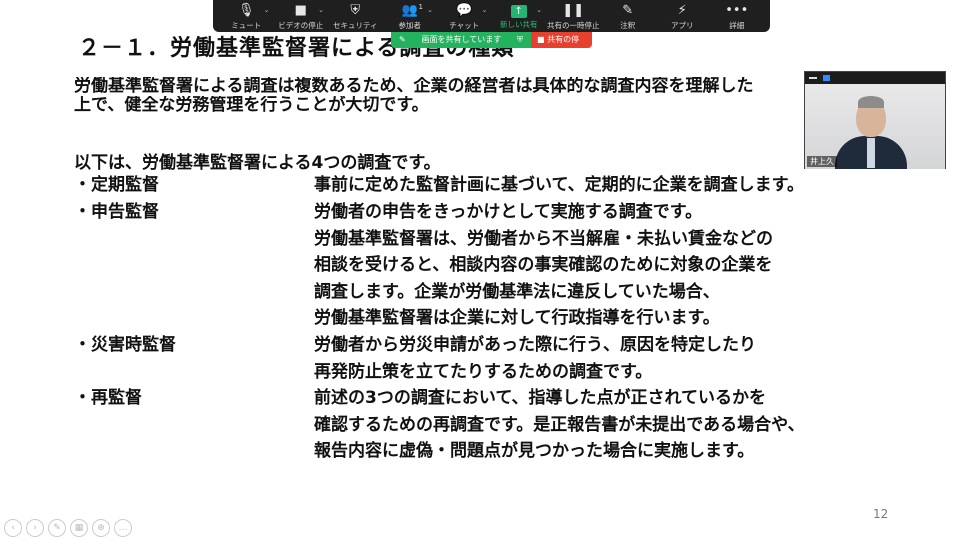  Describe the element at coordinates (517, 291) in the screenshot. I see `description-line: 調査します。企業が労働基準法に違反していた場合、` at that location.